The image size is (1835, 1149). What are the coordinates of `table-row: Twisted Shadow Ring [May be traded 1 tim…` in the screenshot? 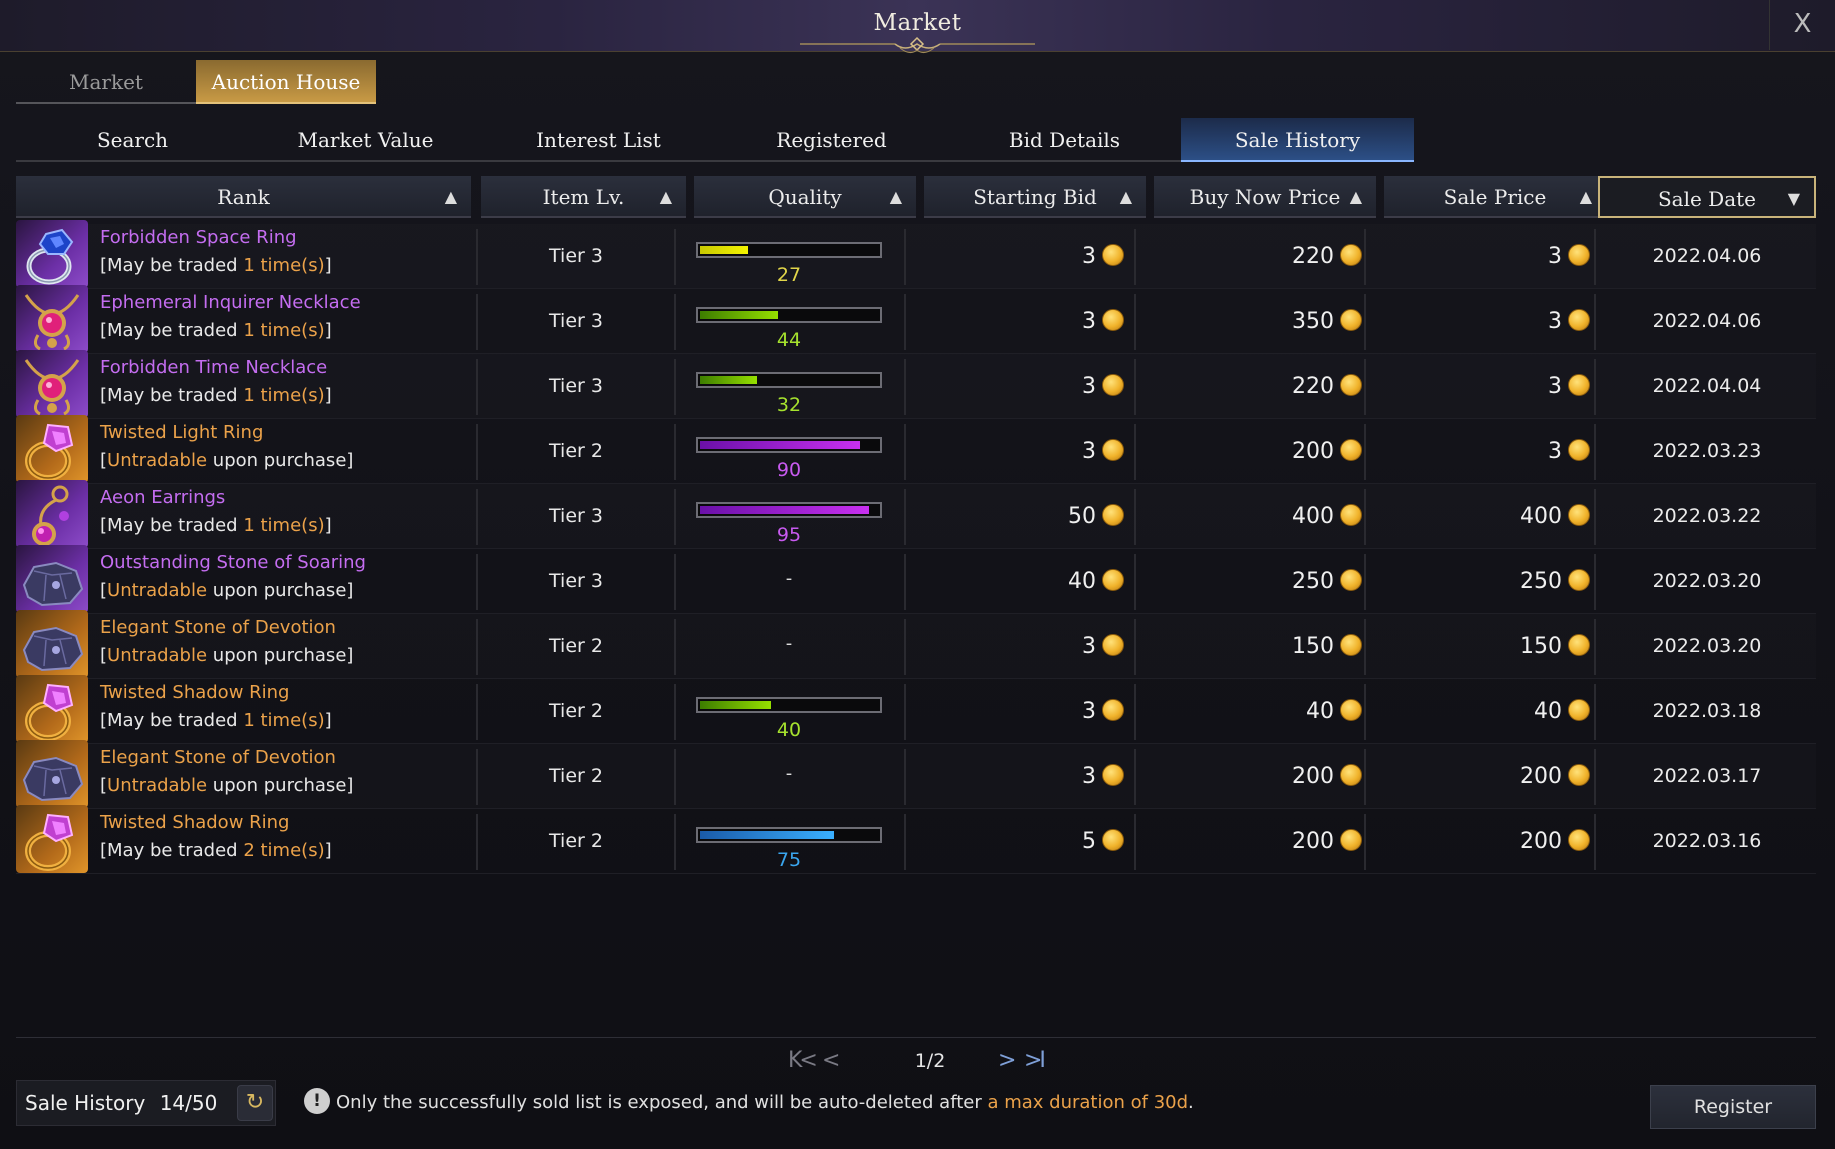 It's located at (916, 709).